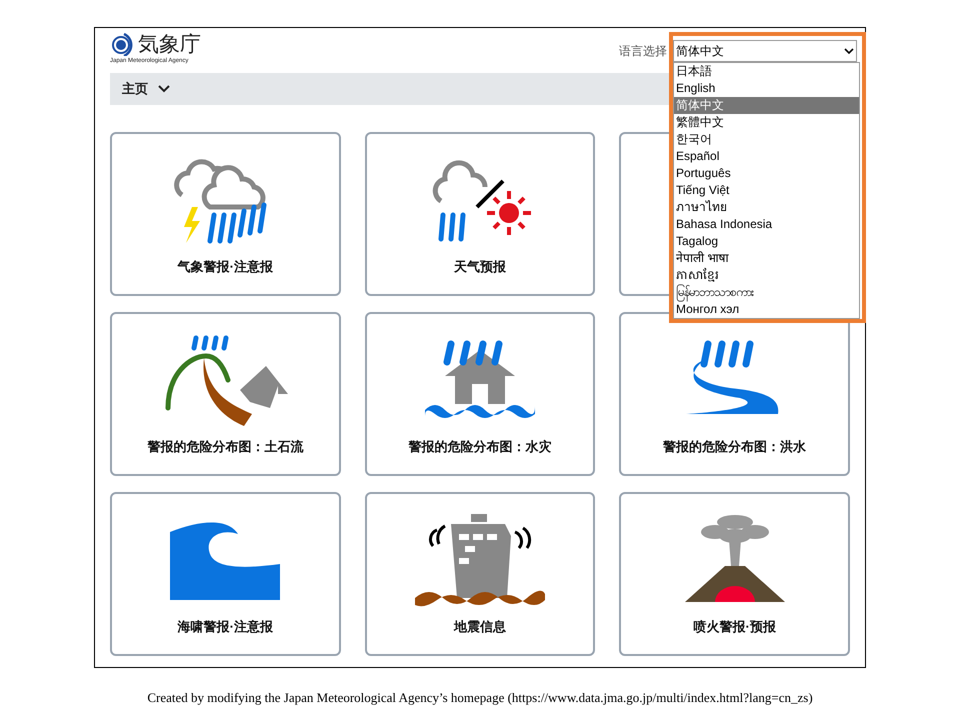 Image resolution: width=960 pixels, height=720 pixels. What do you see at coordinates (225, 394) in the screenshot?
I see `menu-card: 警报的危险分布图：土石流` at bounding box center [225, 394].